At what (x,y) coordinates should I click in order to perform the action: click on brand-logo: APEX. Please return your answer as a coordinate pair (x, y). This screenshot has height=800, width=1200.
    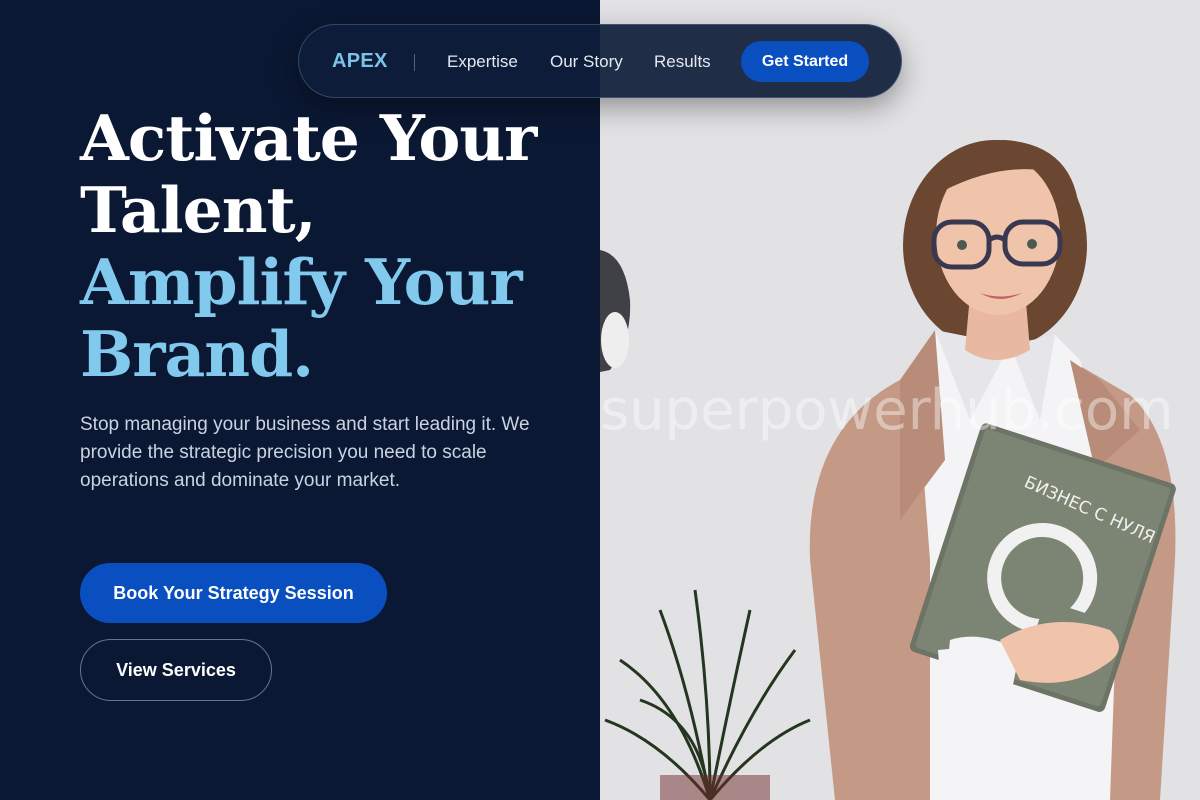
    Looking at the image, I should click on (360, 61).